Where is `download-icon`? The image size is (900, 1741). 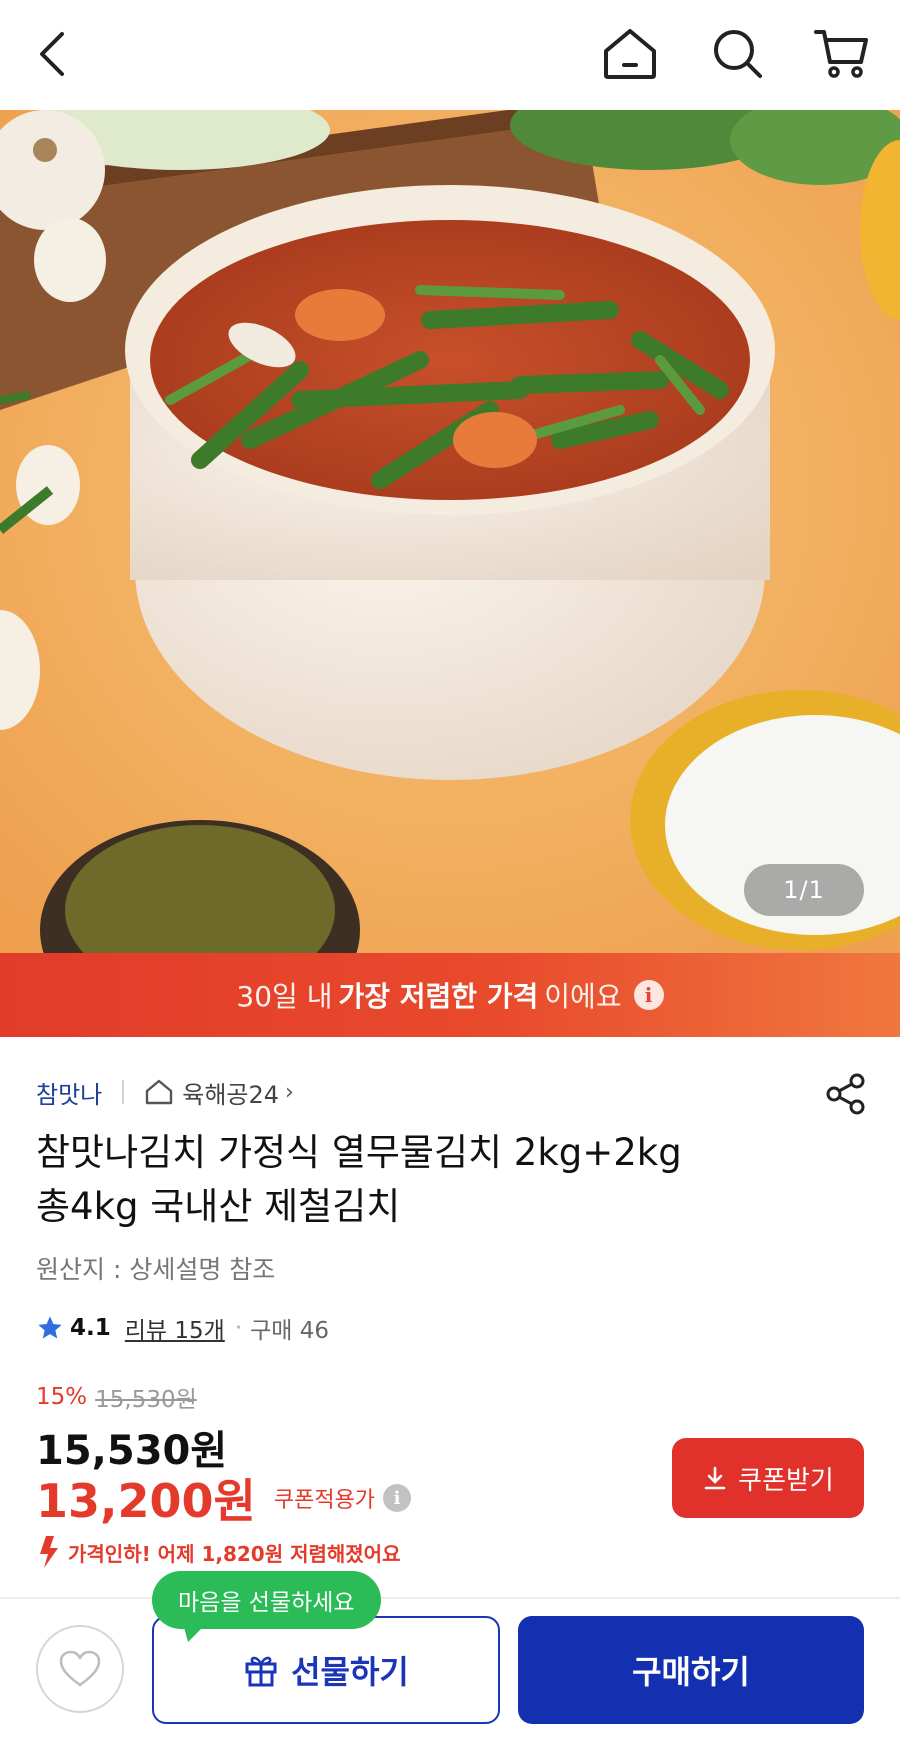
download-icon is located at coordinates (715, 1478).